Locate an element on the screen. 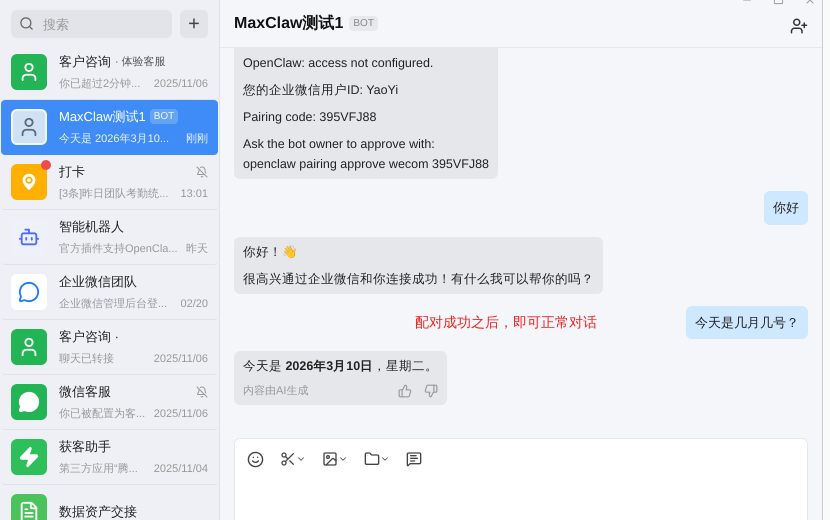  add-button: + is located at coordinates (194, 24).